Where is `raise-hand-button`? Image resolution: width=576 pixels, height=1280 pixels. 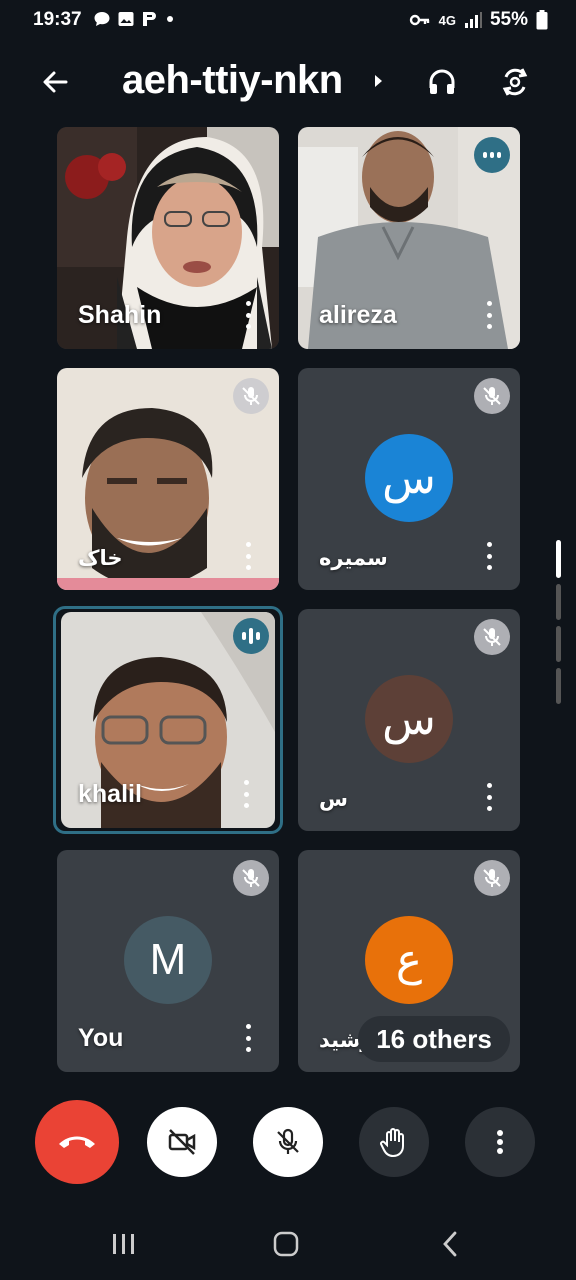 raise-hand-button is located at coordinates (394, 1142).